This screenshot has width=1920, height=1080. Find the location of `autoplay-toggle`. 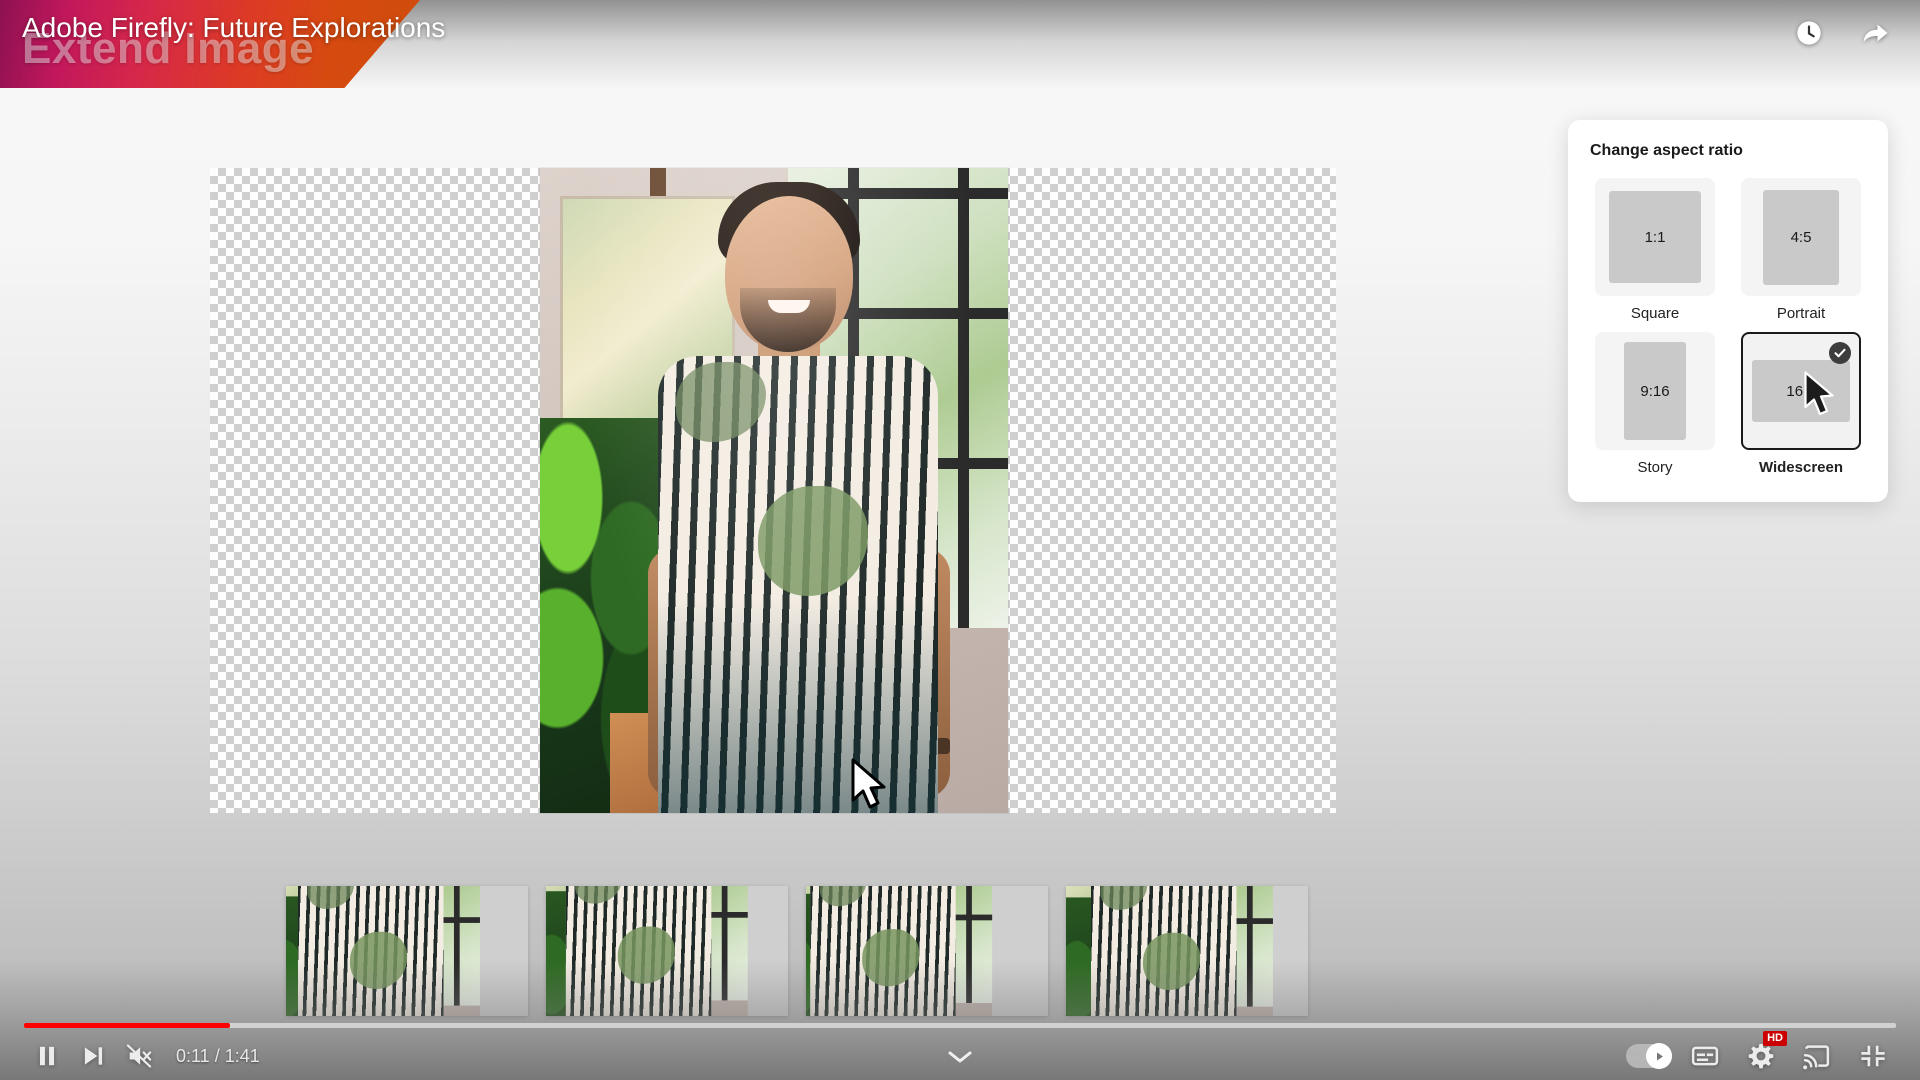

autoplay-toggle is located at coordinates (1649, 1056).